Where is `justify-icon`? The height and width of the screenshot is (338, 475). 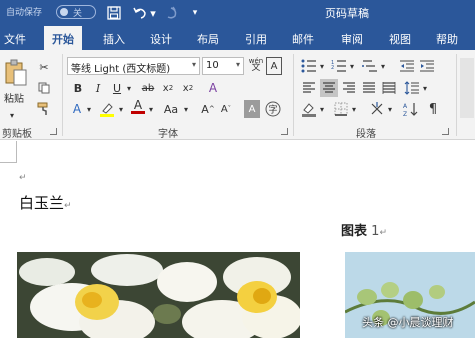
justify-icon is located at coordinates (369, 88).